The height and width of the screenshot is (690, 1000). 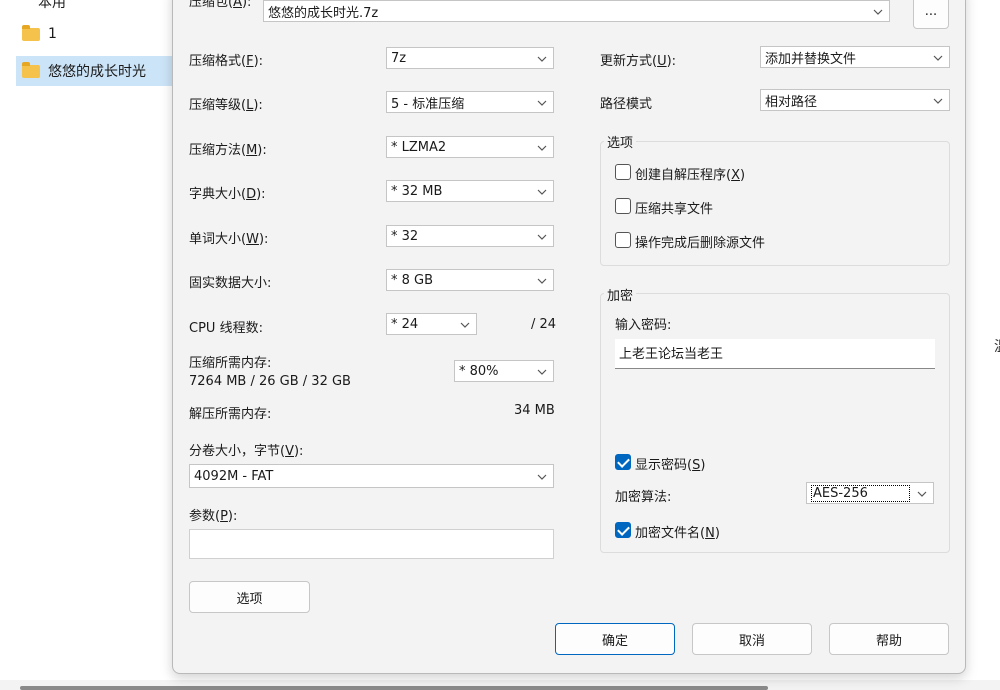 I want to click on encrypt-filenames-label: 加密文件名(N), so click(x=677, y=533).